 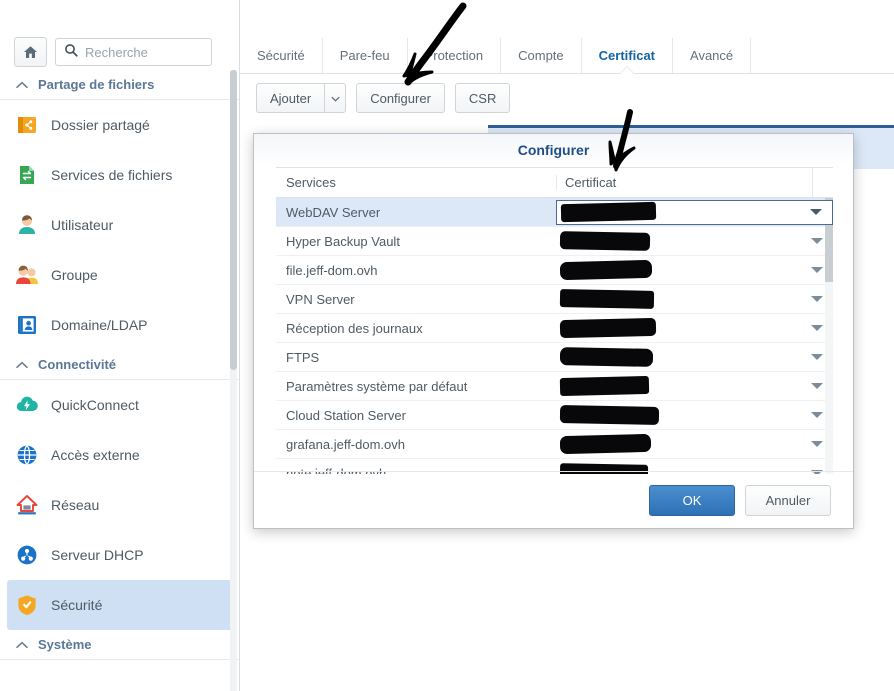 What do you see at coordinates (71, 52) in the screenshot?
I see `search-icon` at bounding box center [71, 52].